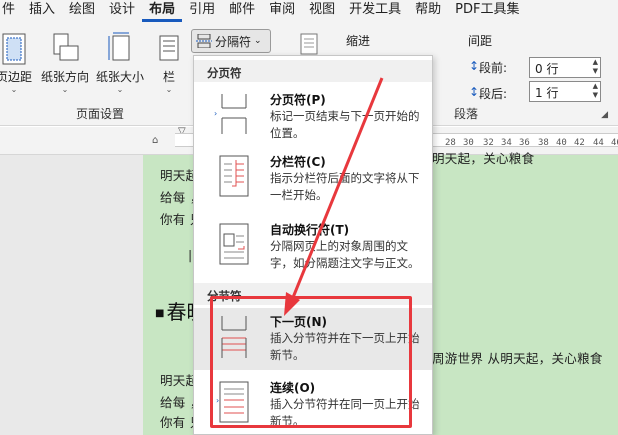 This screenshot has height=435, width=618. What do you see at coordinates (64, 77) in the screenshot?
I see `orientation-label: 纸张方向` at bounding box center [64, 77].